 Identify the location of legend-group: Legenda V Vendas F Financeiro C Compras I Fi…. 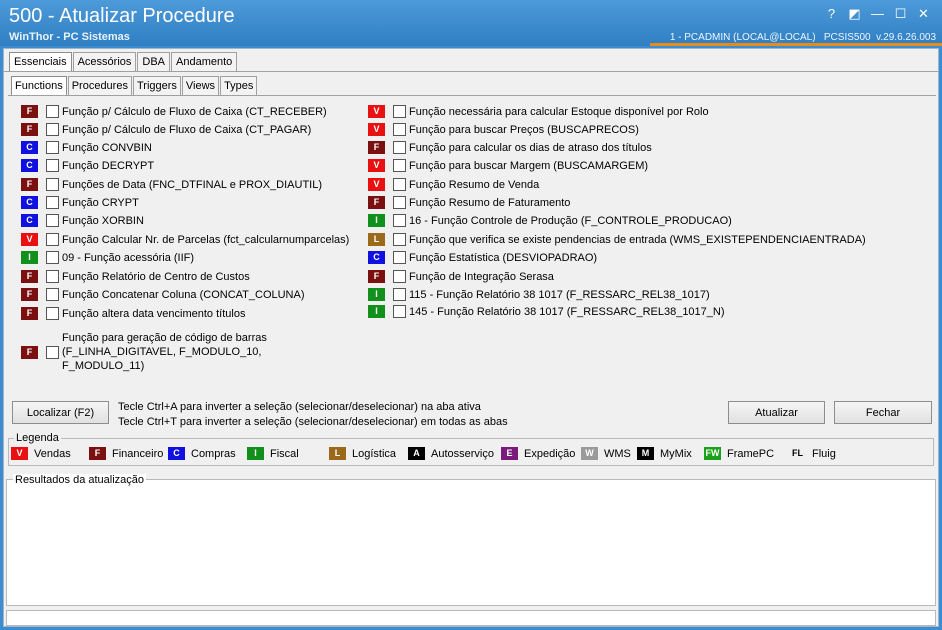
(471, 449).